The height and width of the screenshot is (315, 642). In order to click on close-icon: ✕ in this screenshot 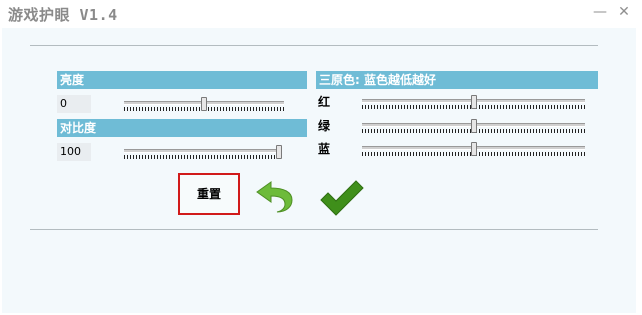, I will do `click(624, 12)`.